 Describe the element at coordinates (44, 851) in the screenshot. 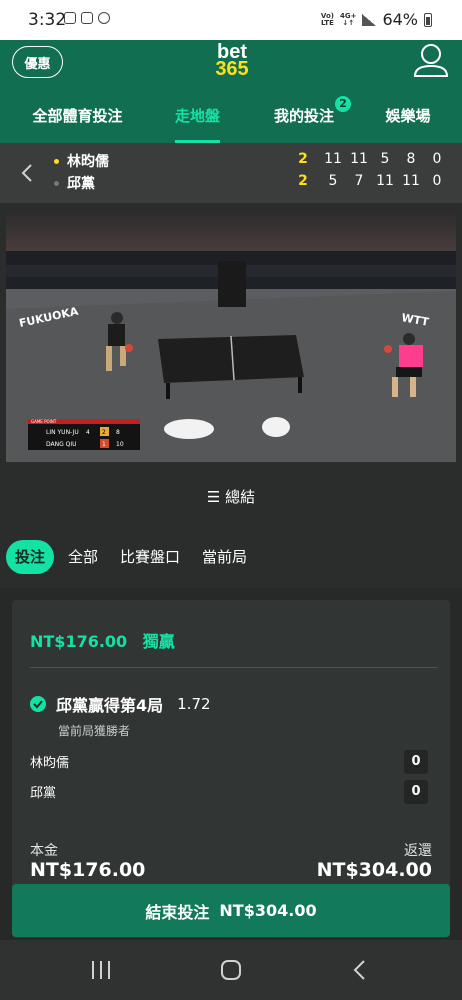

I see `stake-label: 本金` at that location.